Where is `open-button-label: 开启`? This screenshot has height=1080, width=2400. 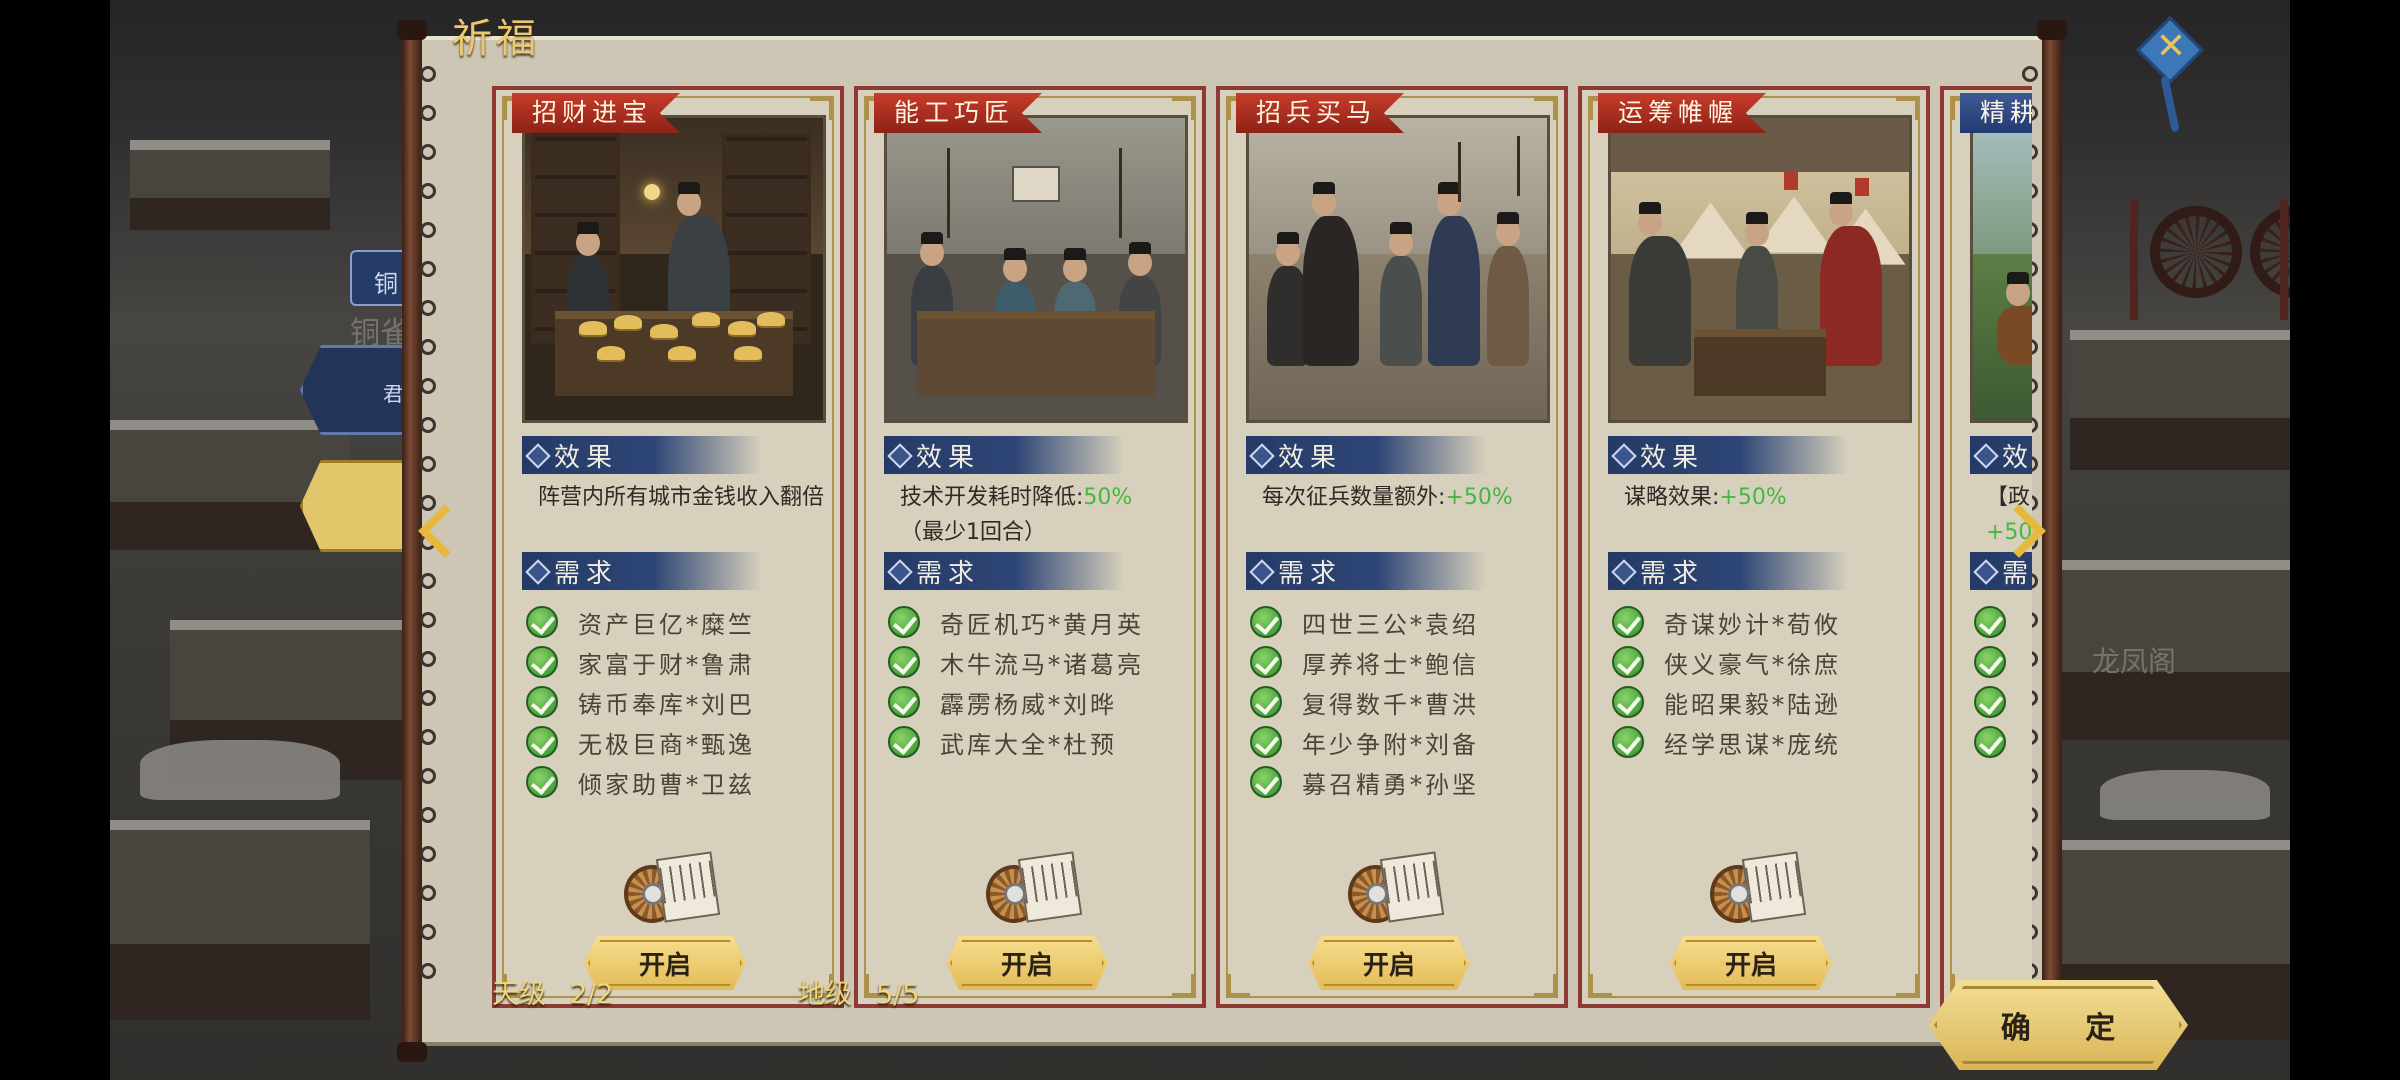 open-button-label: 开启 is located at coordinates (1750, 964).